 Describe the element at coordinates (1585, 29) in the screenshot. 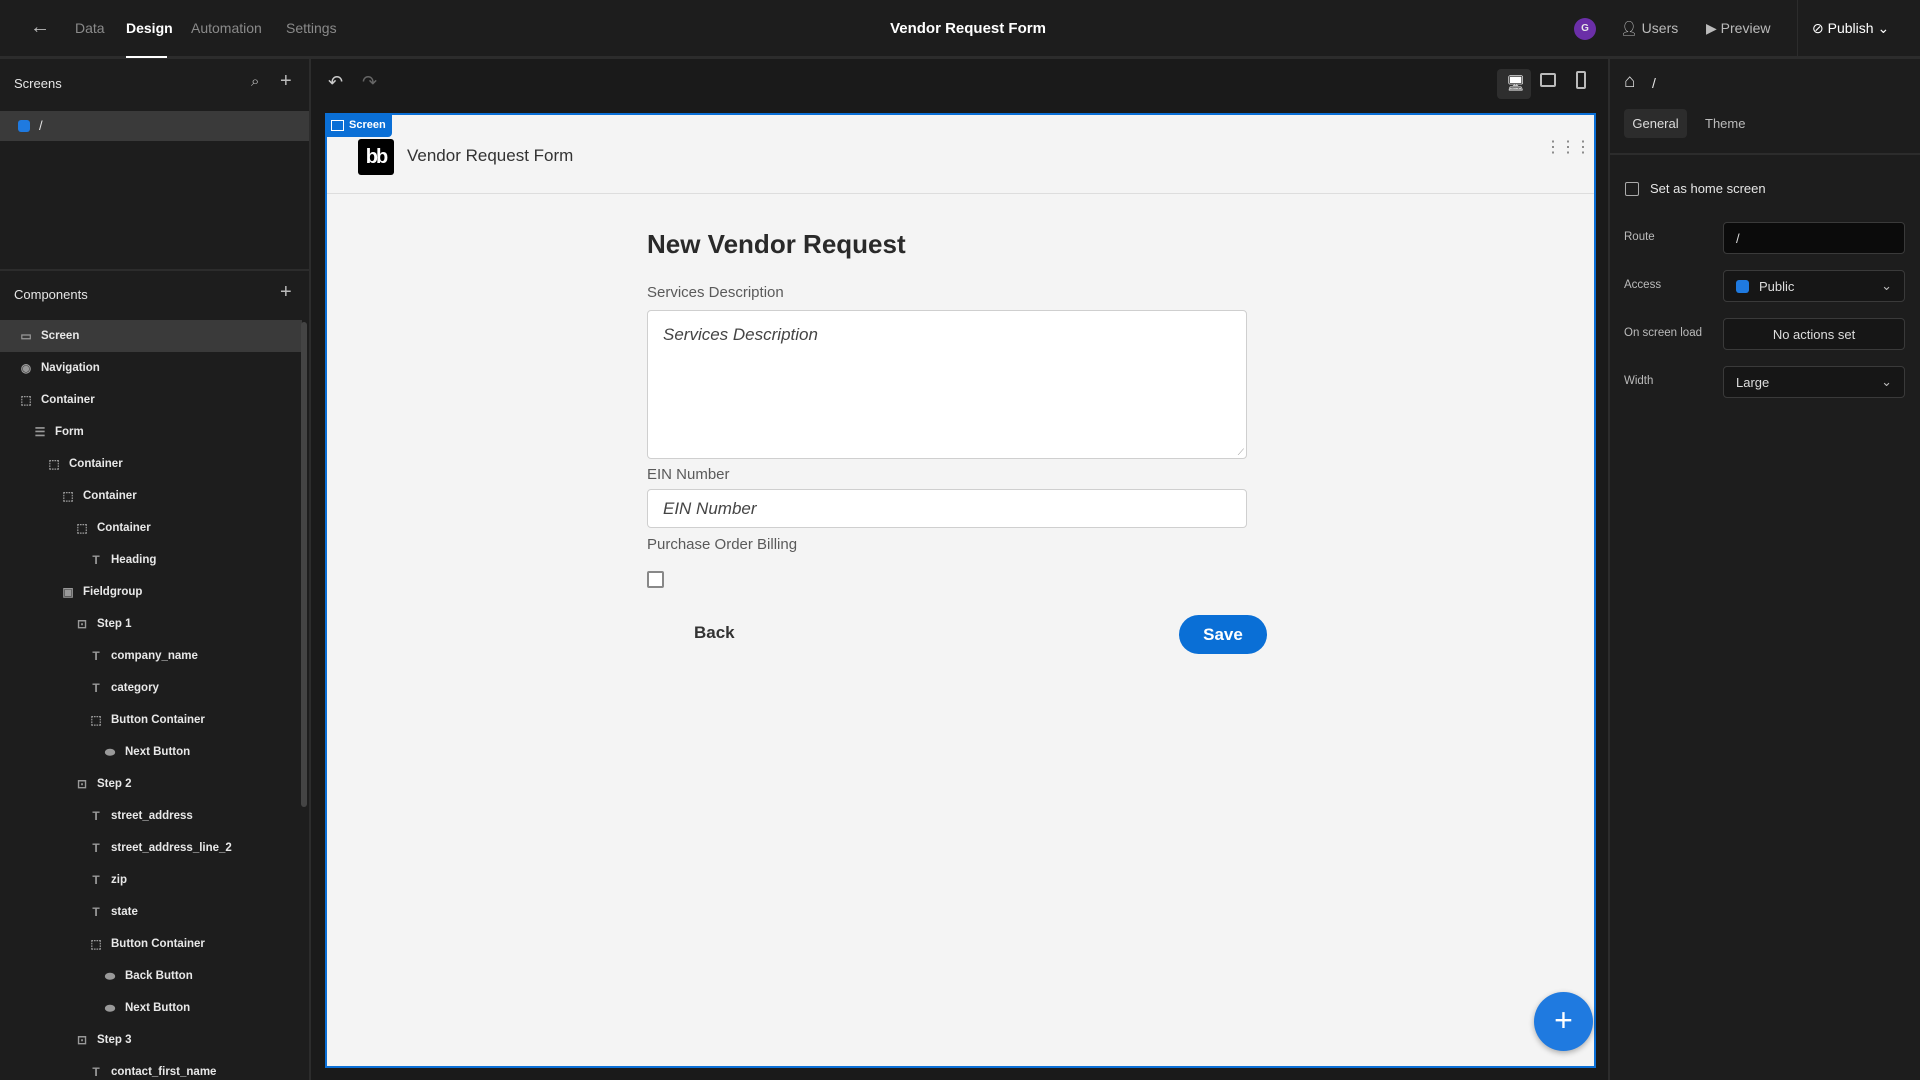

I see `avatar: G` at that location.